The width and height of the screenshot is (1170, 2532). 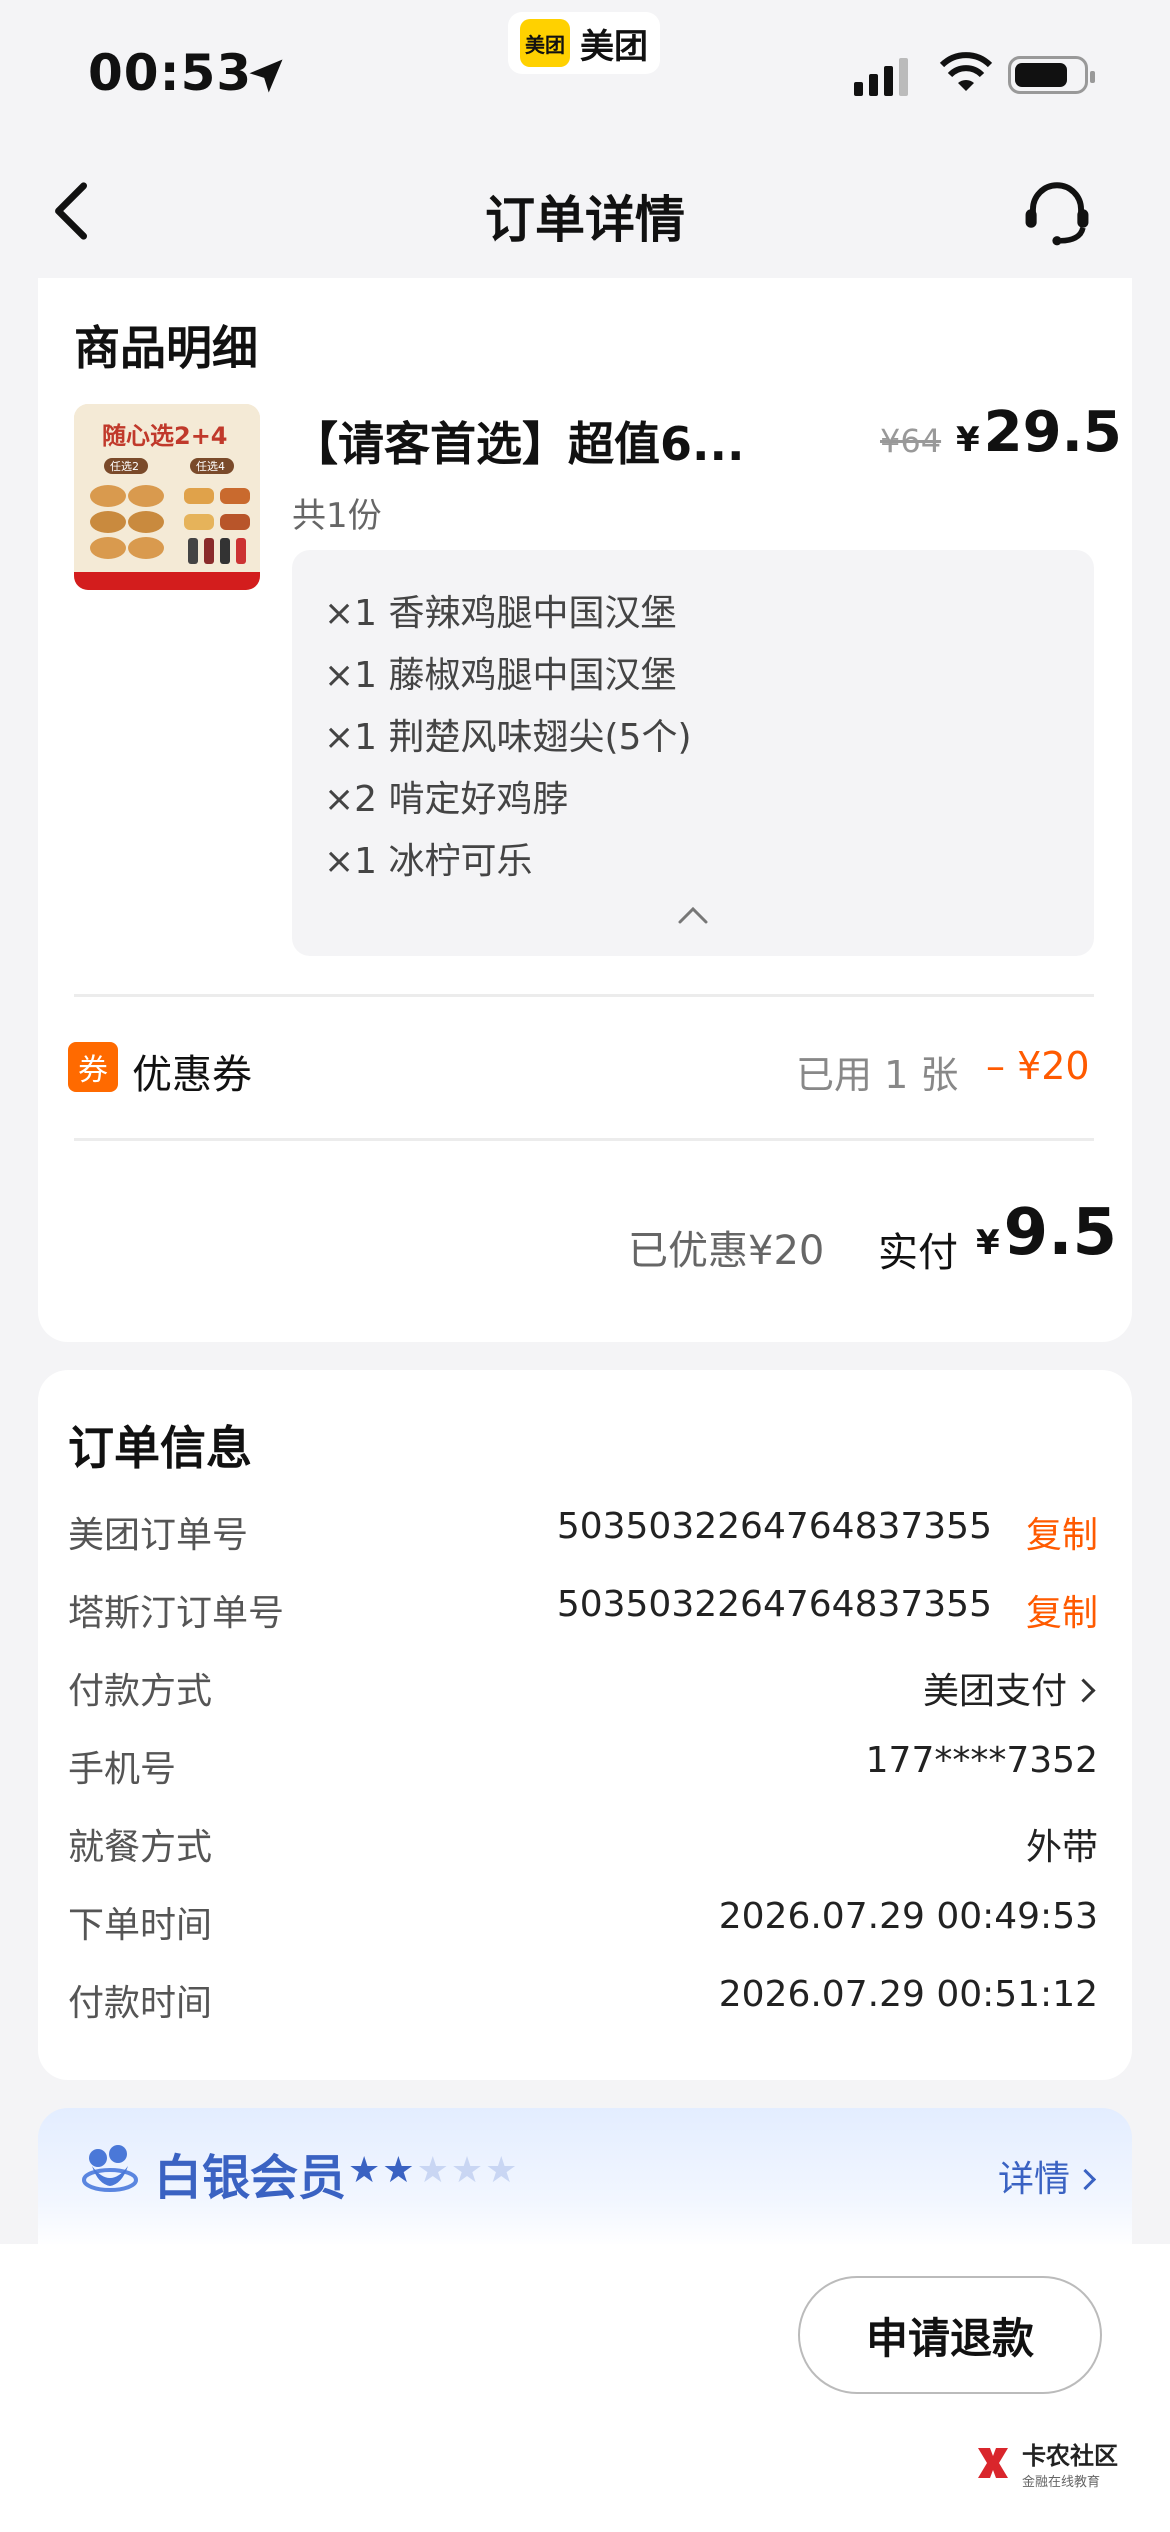 I want to click on membership-stars: ★★★★★, so click(x=433, y=2170).